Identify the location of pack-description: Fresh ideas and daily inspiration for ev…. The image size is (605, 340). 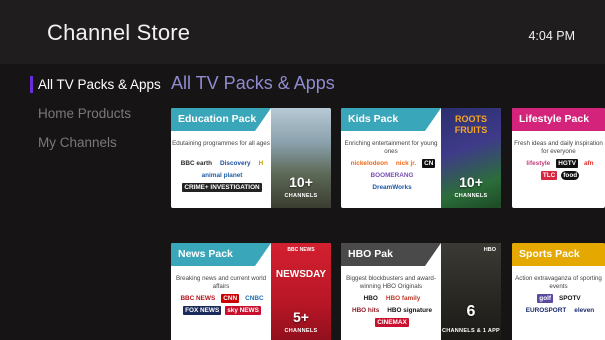
(558, 147).